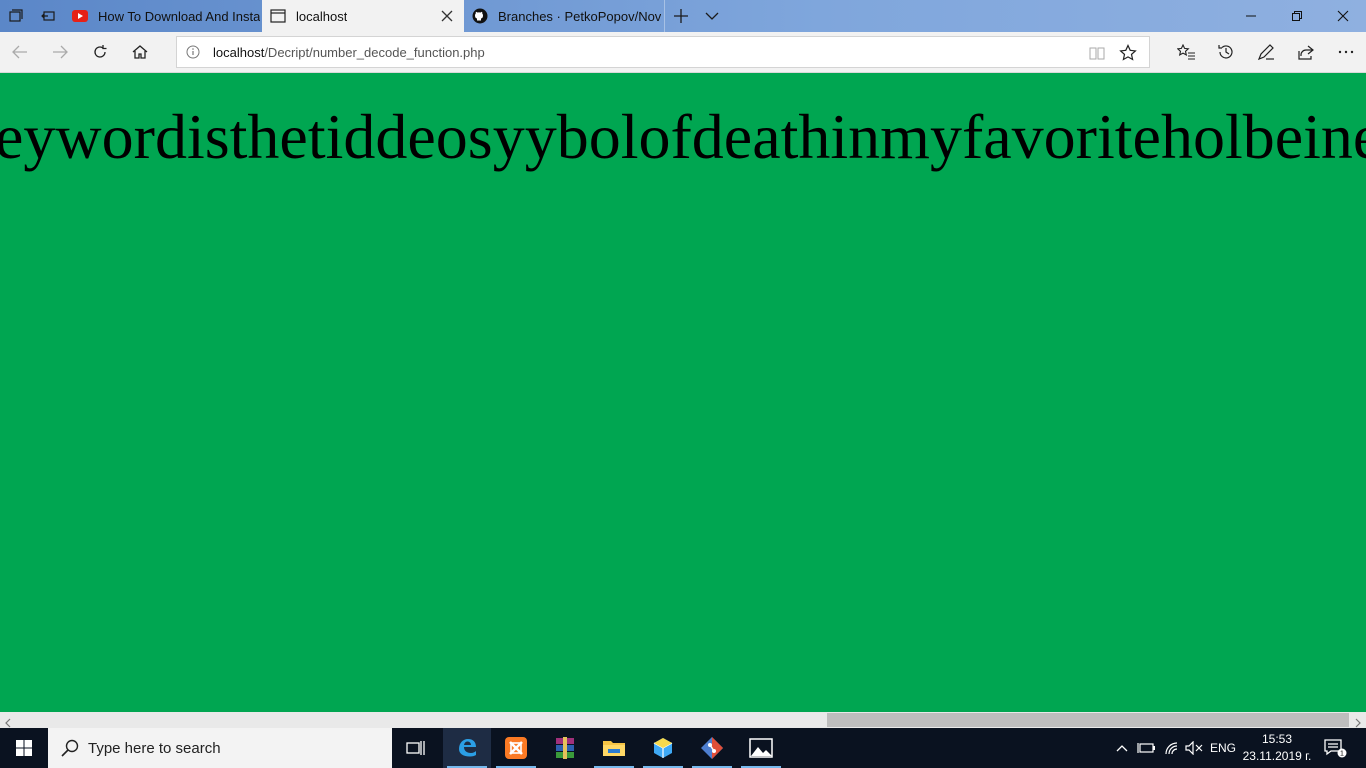  I want to click on battery-tray-icon, so click(1146, 748).